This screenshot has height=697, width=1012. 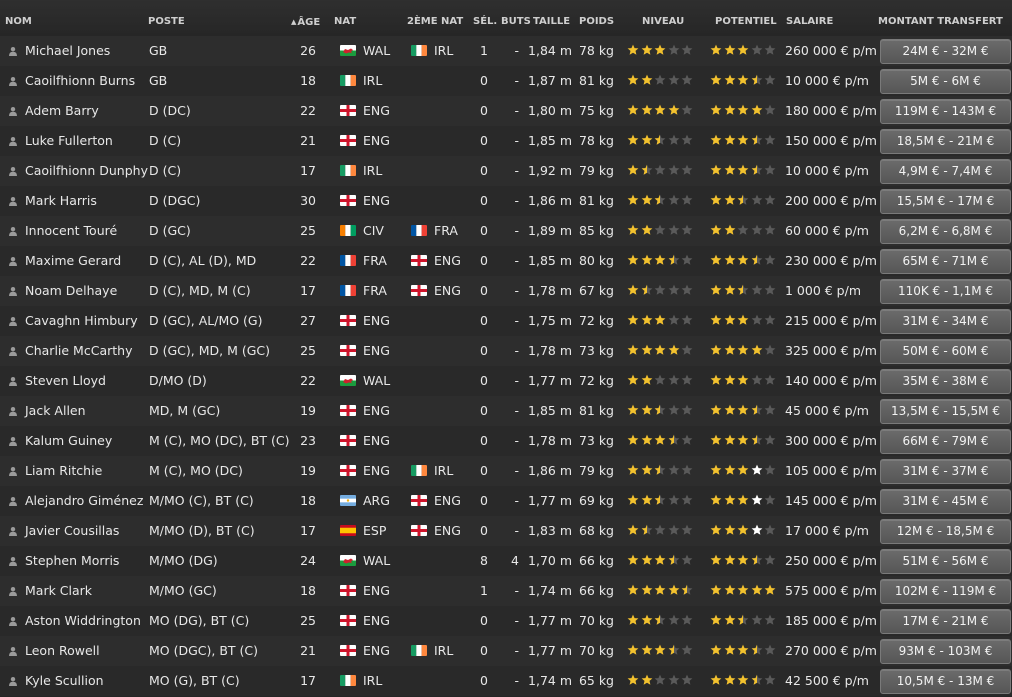 I want to click on player-name: Liam Ritchie, so click(x=63, y=471).